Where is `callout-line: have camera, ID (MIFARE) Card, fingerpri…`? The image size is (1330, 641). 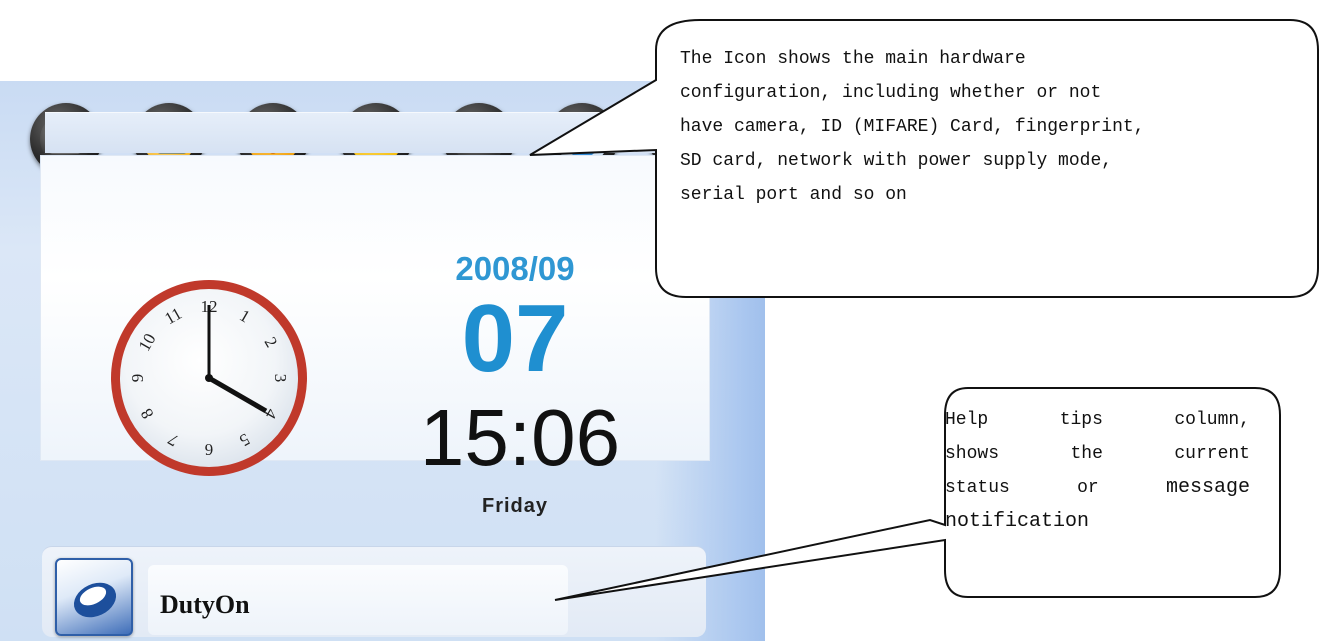
callout-line: have camera, ID (MIFARE) Card, fingerpri… is located at coordinates (912, 127).